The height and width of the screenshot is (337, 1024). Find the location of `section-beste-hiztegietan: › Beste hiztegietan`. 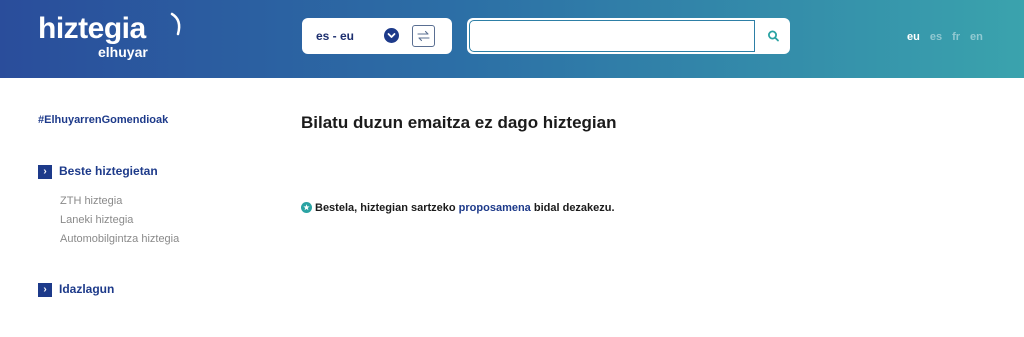

section-beste-hiztegietan: › Beste hiztegietan is located at coordinates (98, 171).